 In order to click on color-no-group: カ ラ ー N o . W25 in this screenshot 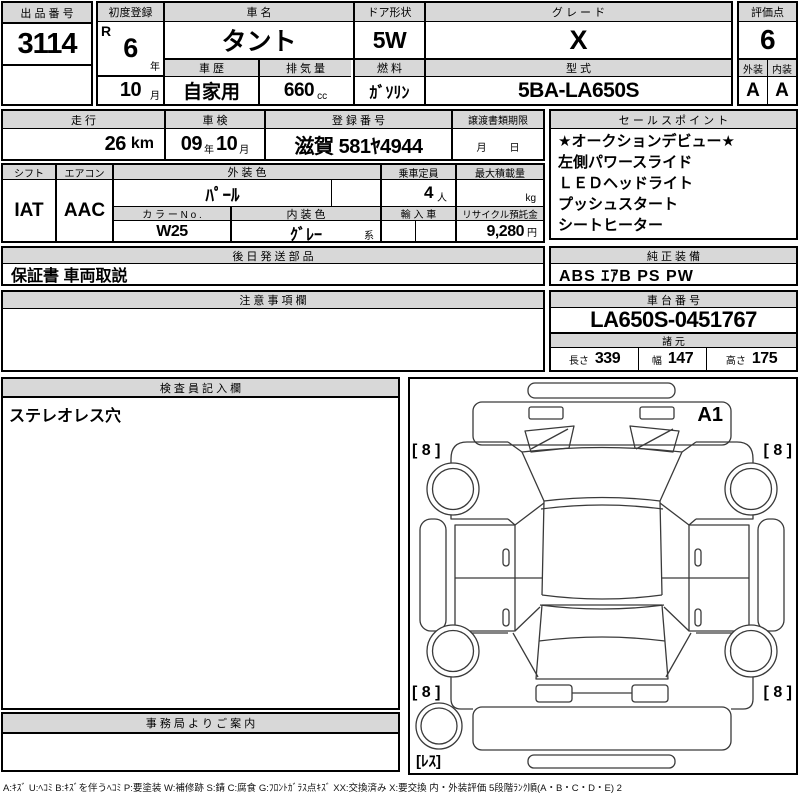, I will do `click(173, 224)`.